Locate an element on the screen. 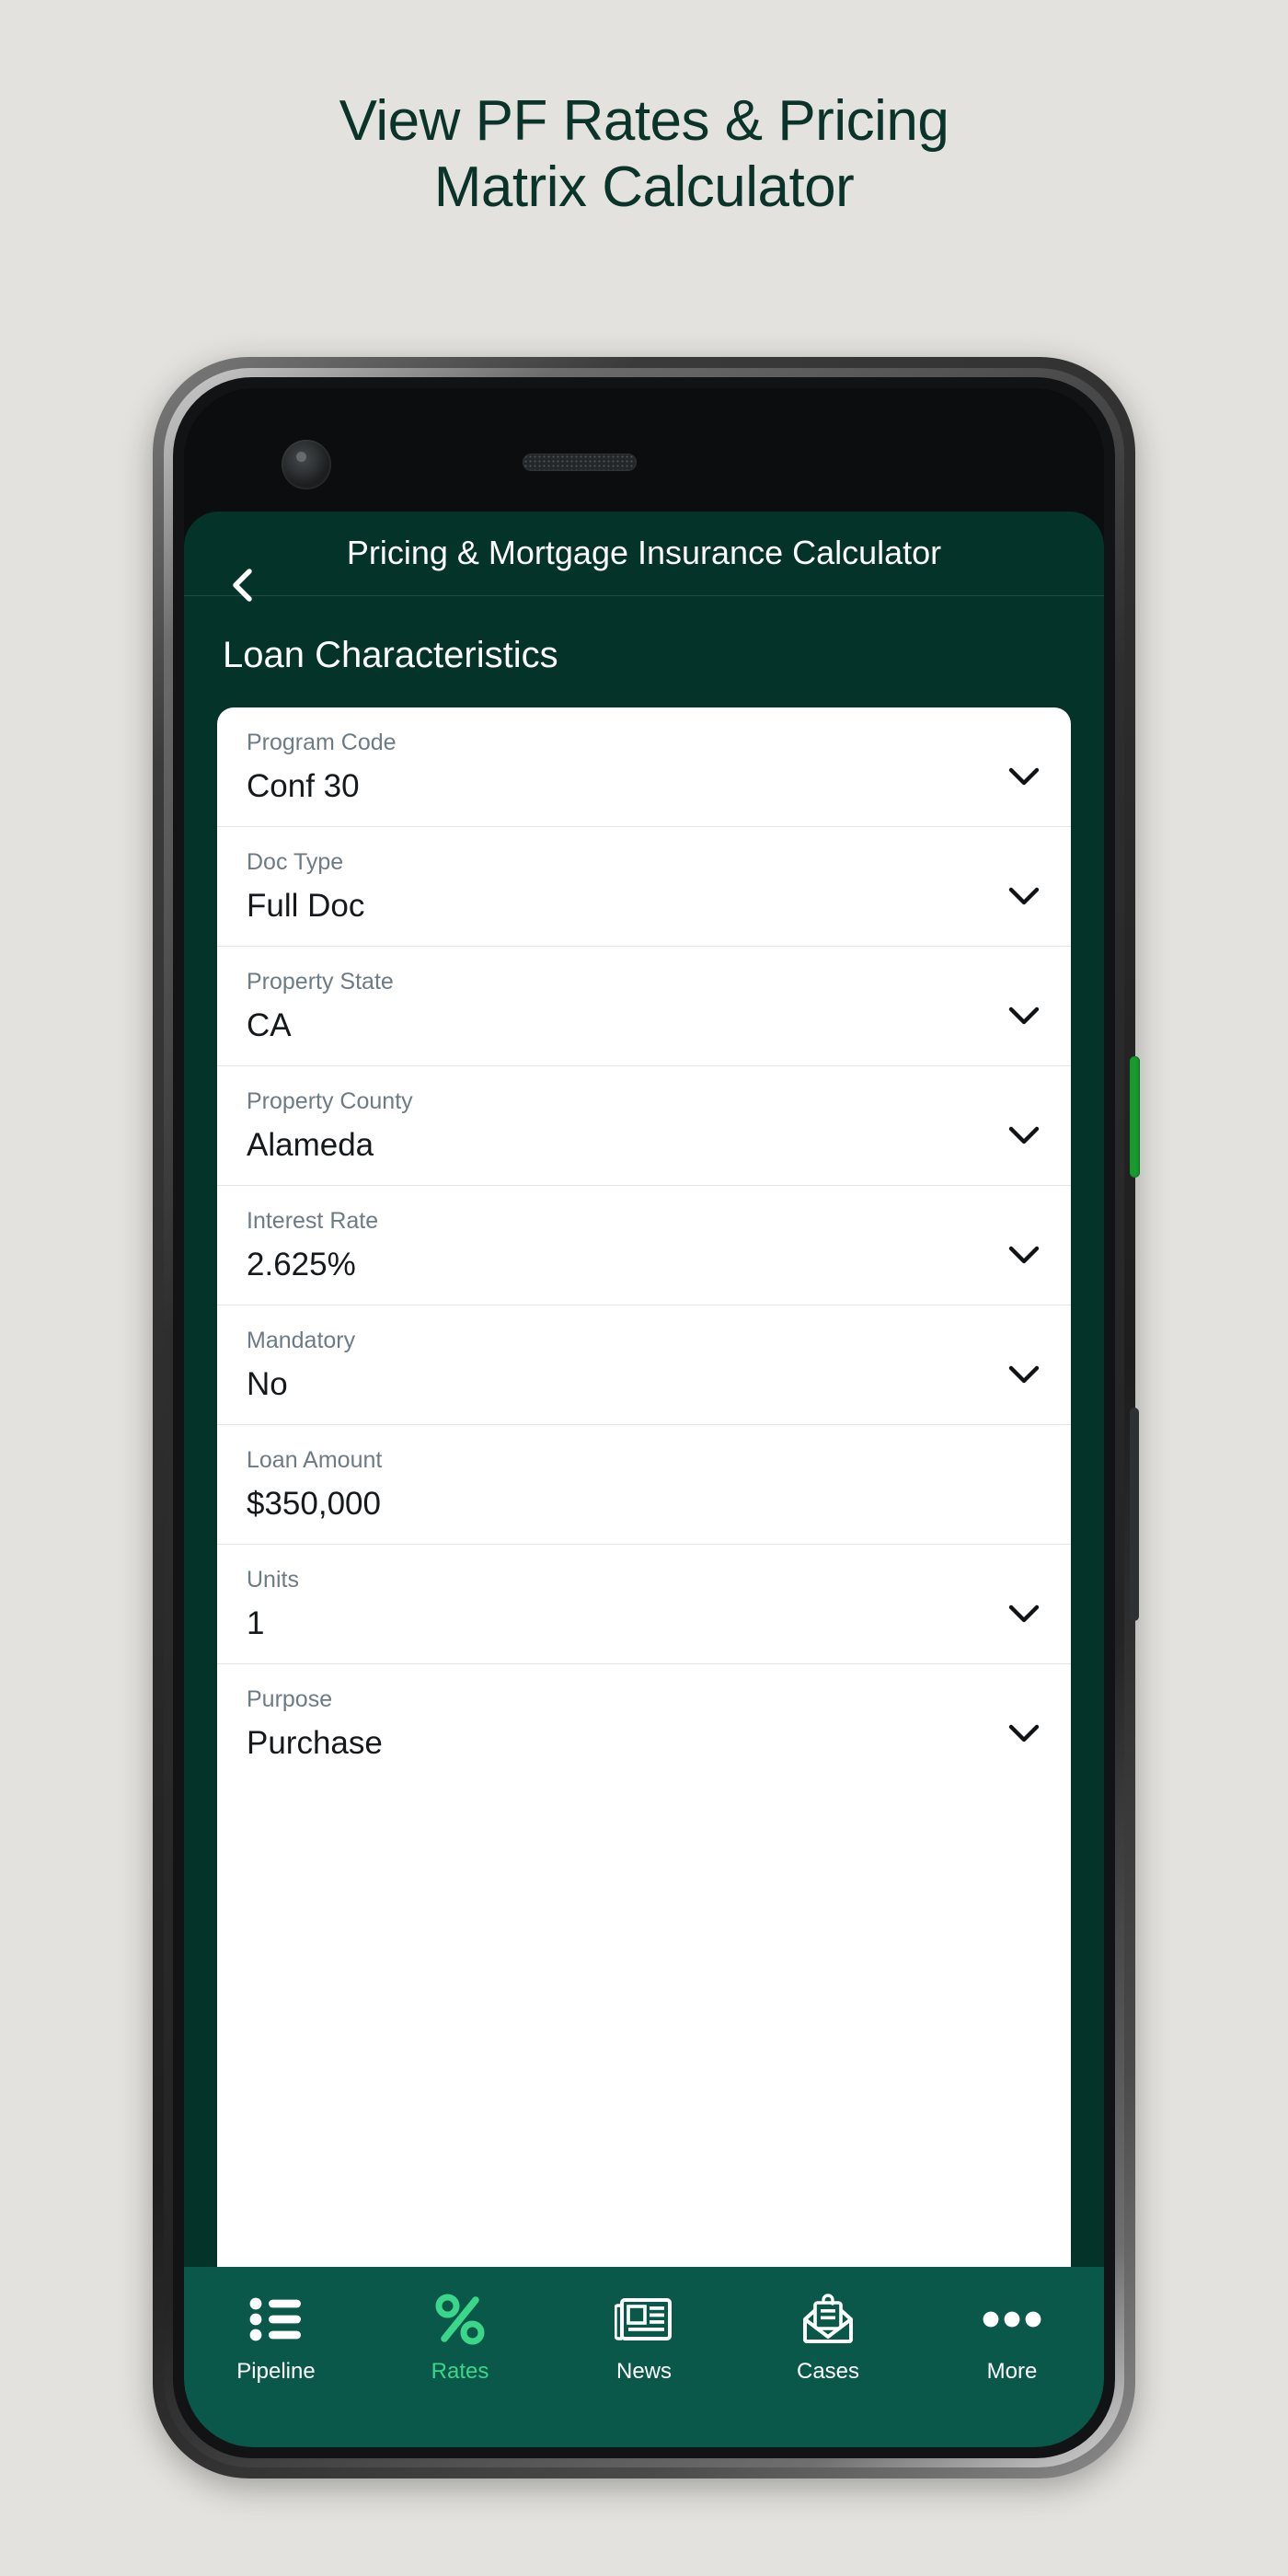 Image resolution: width=1288 pixels, height=2576 pixels. back-button is located at coordinates (243, 585).